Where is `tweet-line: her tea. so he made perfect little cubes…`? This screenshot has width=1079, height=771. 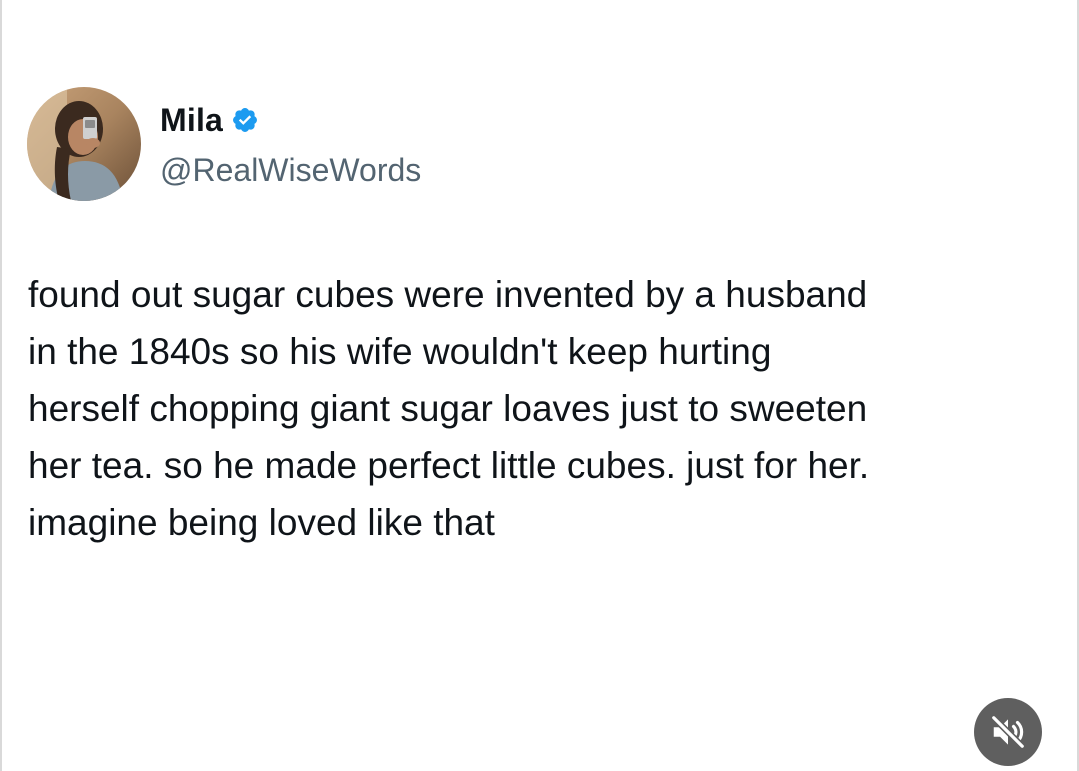
tweet-line: her tea. so he made perfect little cubes… is located at coordinates (449, 465).